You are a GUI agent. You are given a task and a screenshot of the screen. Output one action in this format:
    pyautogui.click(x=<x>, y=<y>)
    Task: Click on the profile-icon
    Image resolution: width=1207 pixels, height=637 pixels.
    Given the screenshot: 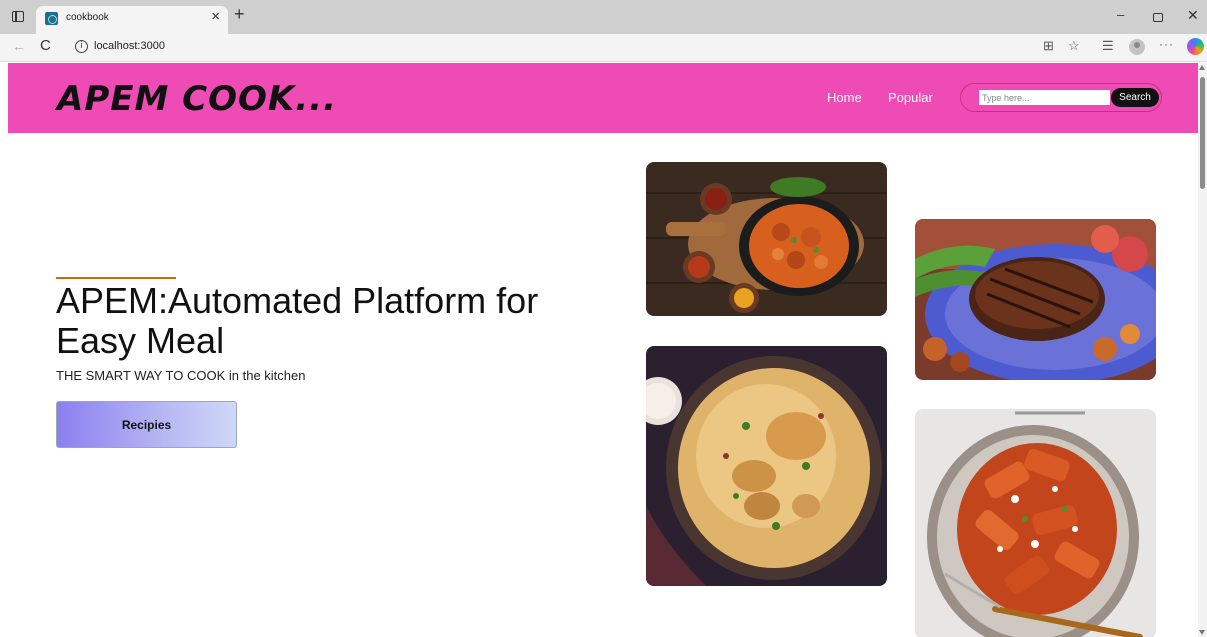 What is the action you would take?
    pyautogui.click(x=1137, y=47)
    